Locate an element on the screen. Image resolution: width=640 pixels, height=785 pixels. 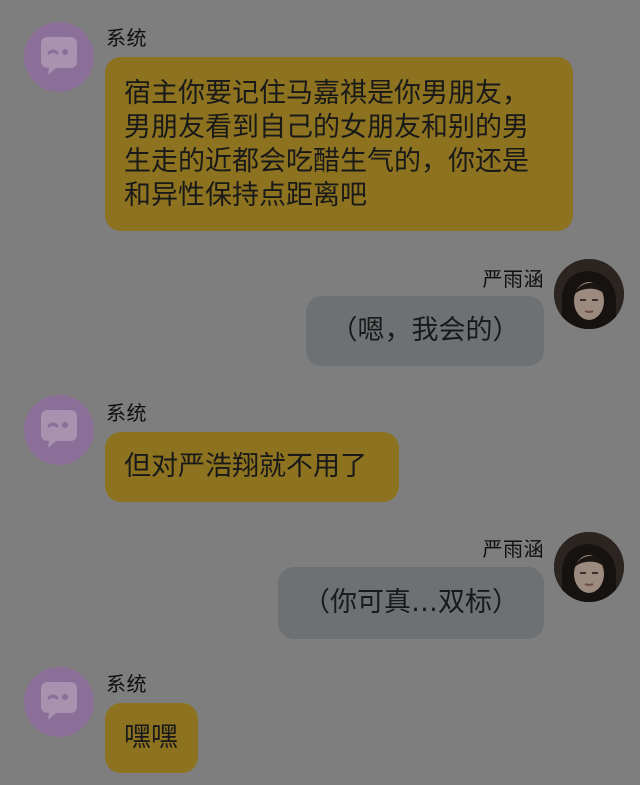
chat-bubble-wink-icon is located at coordinates (59, 701).